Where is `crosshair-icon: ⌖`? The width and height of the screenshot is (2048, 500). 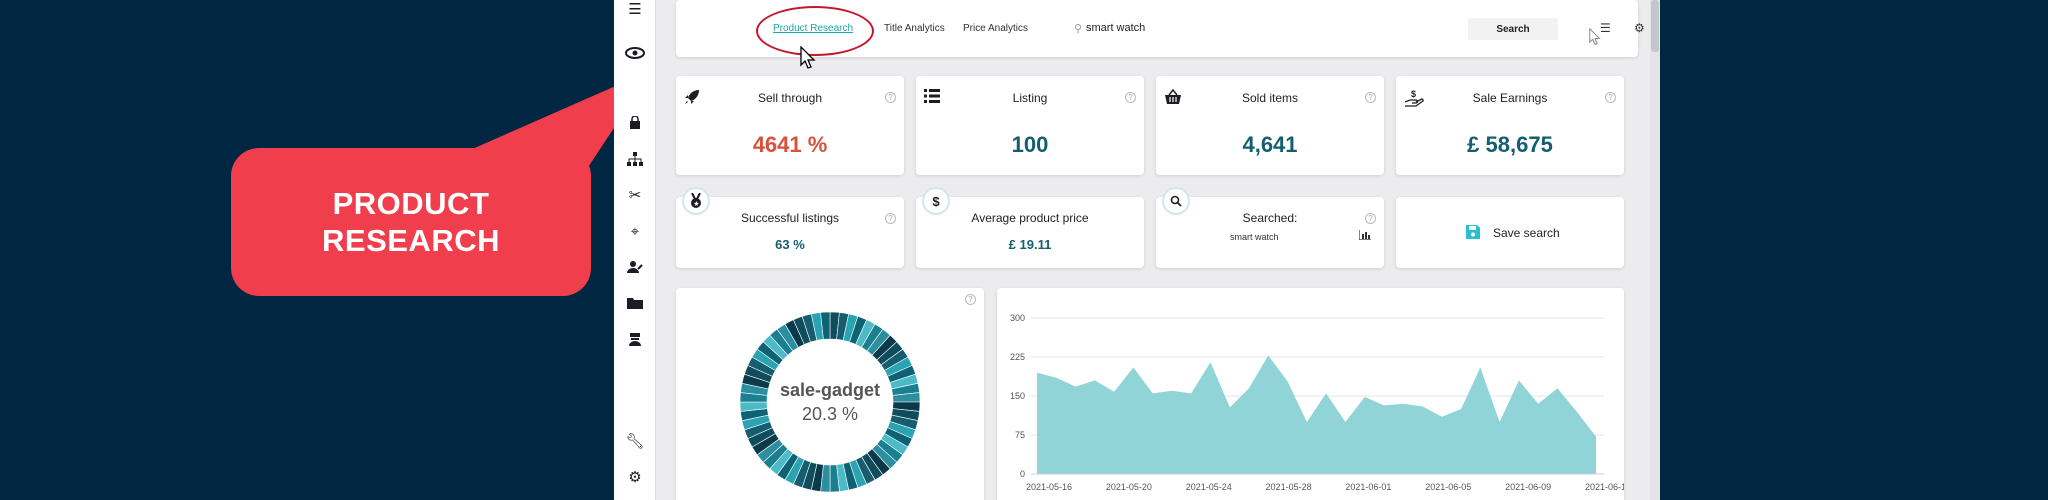 crosshair-icon: ⌖ is located at coordinates (635, 231).